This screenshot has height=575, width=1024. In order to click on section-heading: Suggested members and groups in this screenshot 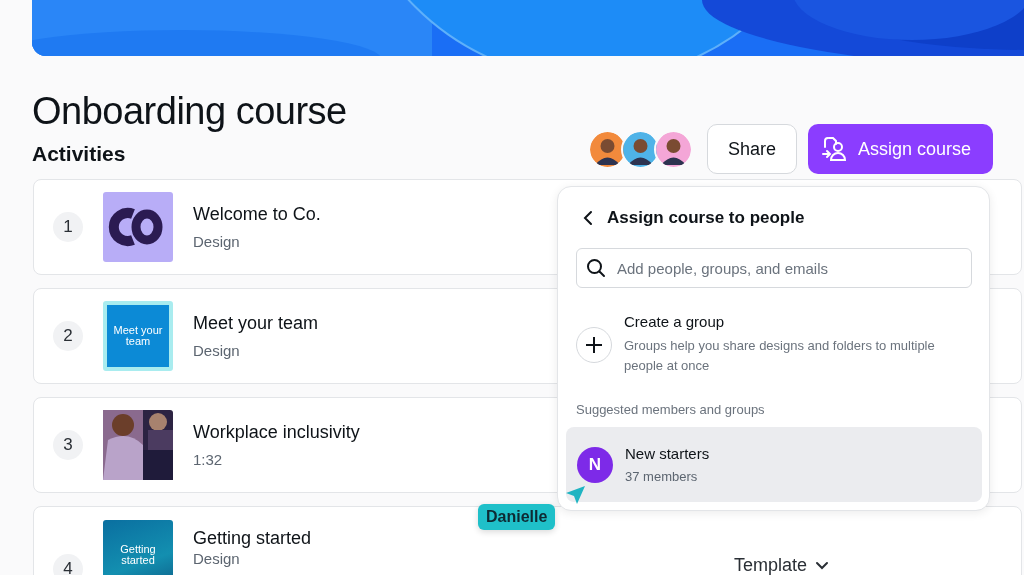, I will do `click(671, 409)`.